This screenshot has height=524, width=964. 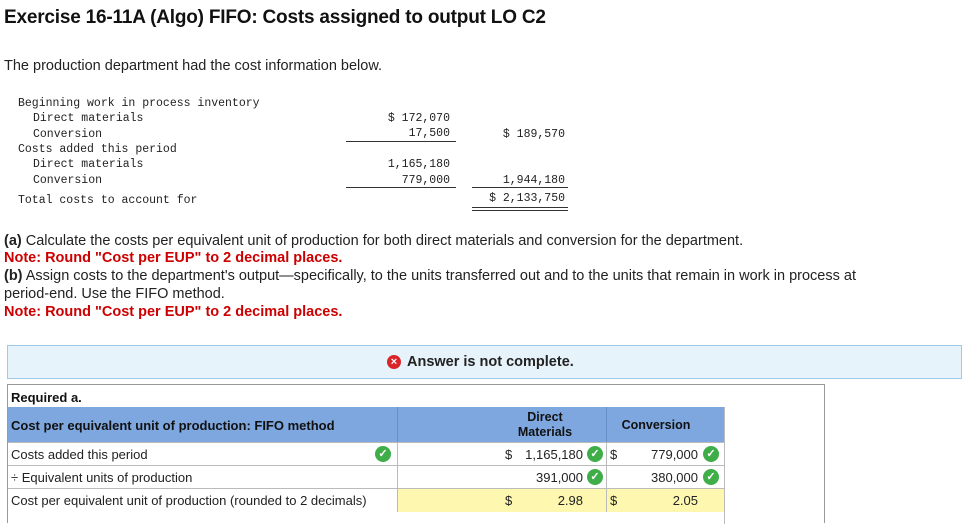 I want to click on answer-status-message: × Answer is not complete., so click(x=480, y=362).